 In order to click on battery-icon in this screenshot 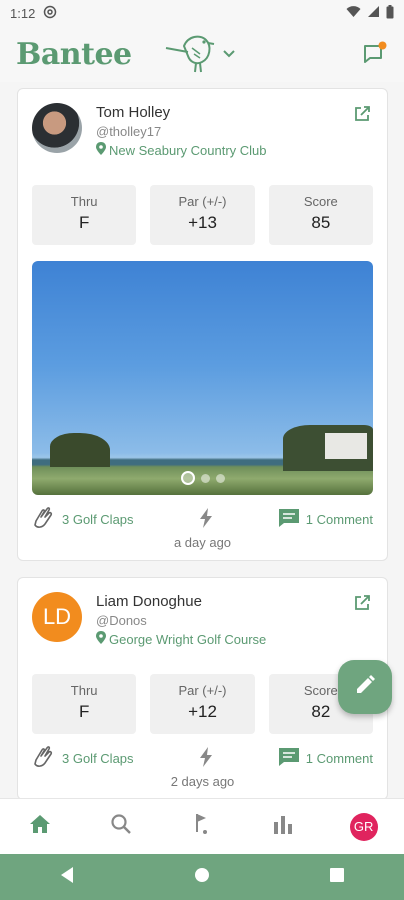, I will do `click(390, 13)`.